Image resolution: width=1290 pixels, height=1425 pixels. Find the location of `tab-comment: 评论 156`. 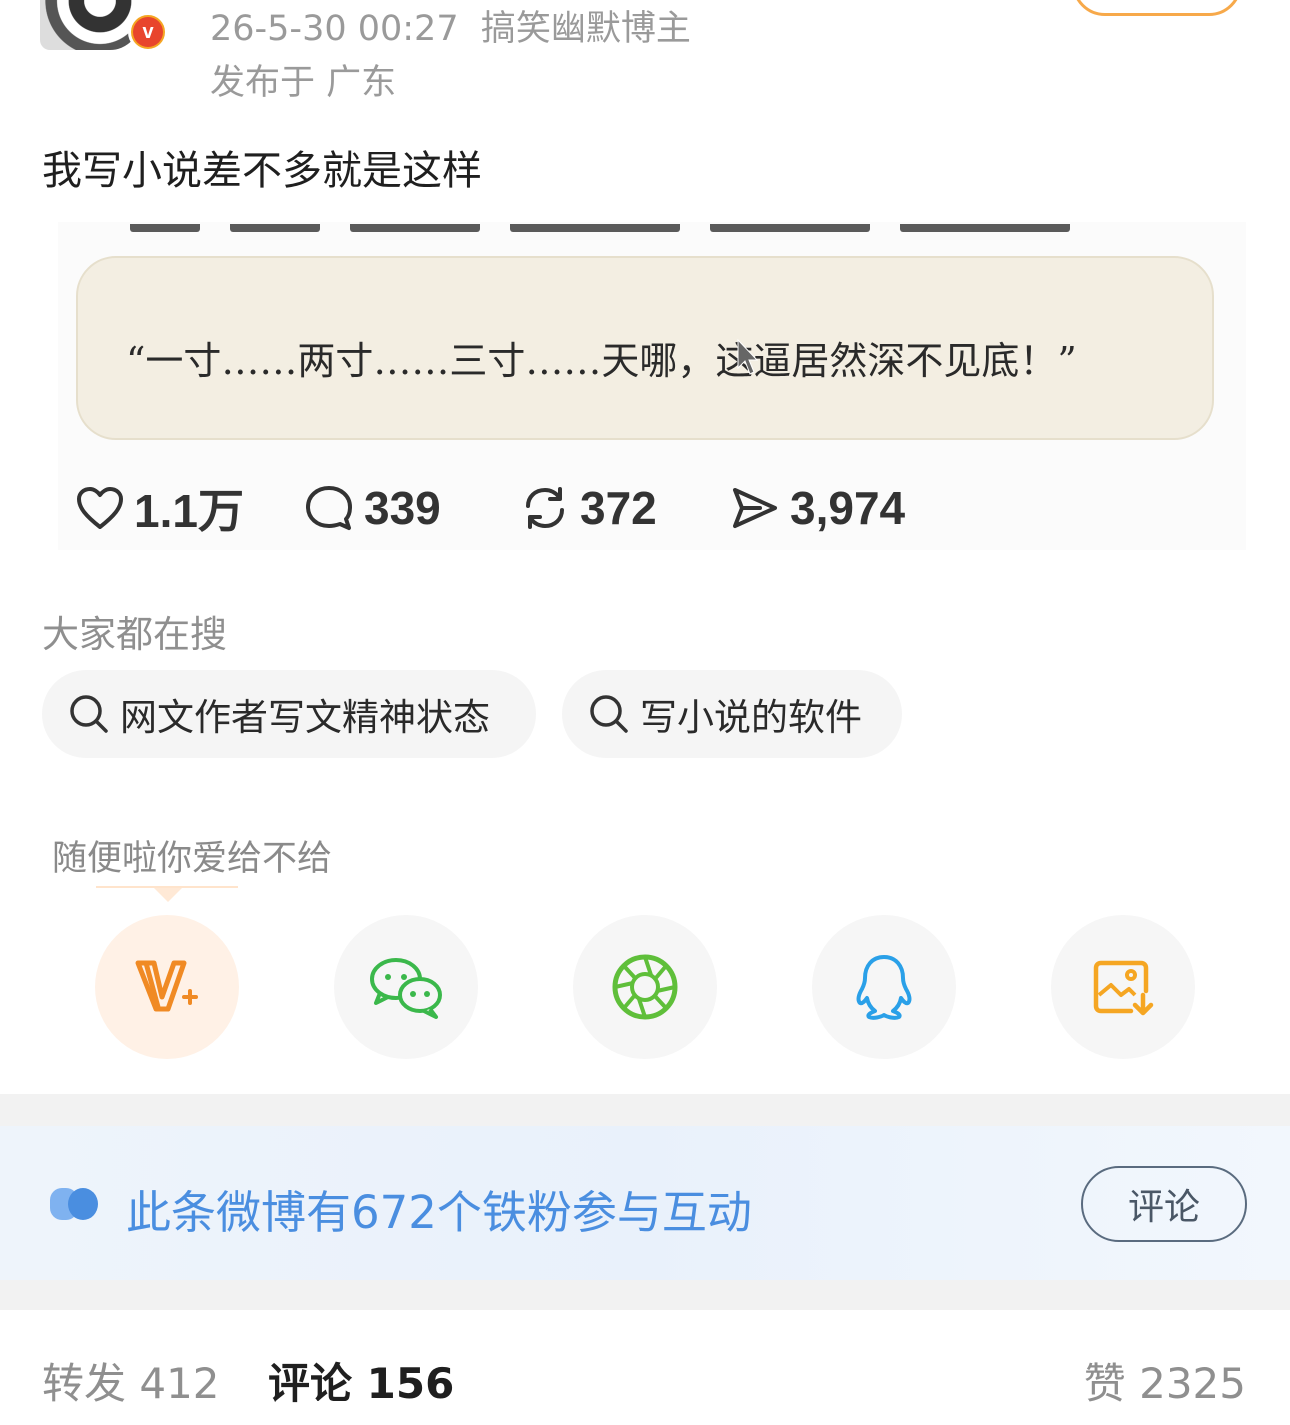

tab-comment: 评论 156 is located at coordinates (361, 1380).